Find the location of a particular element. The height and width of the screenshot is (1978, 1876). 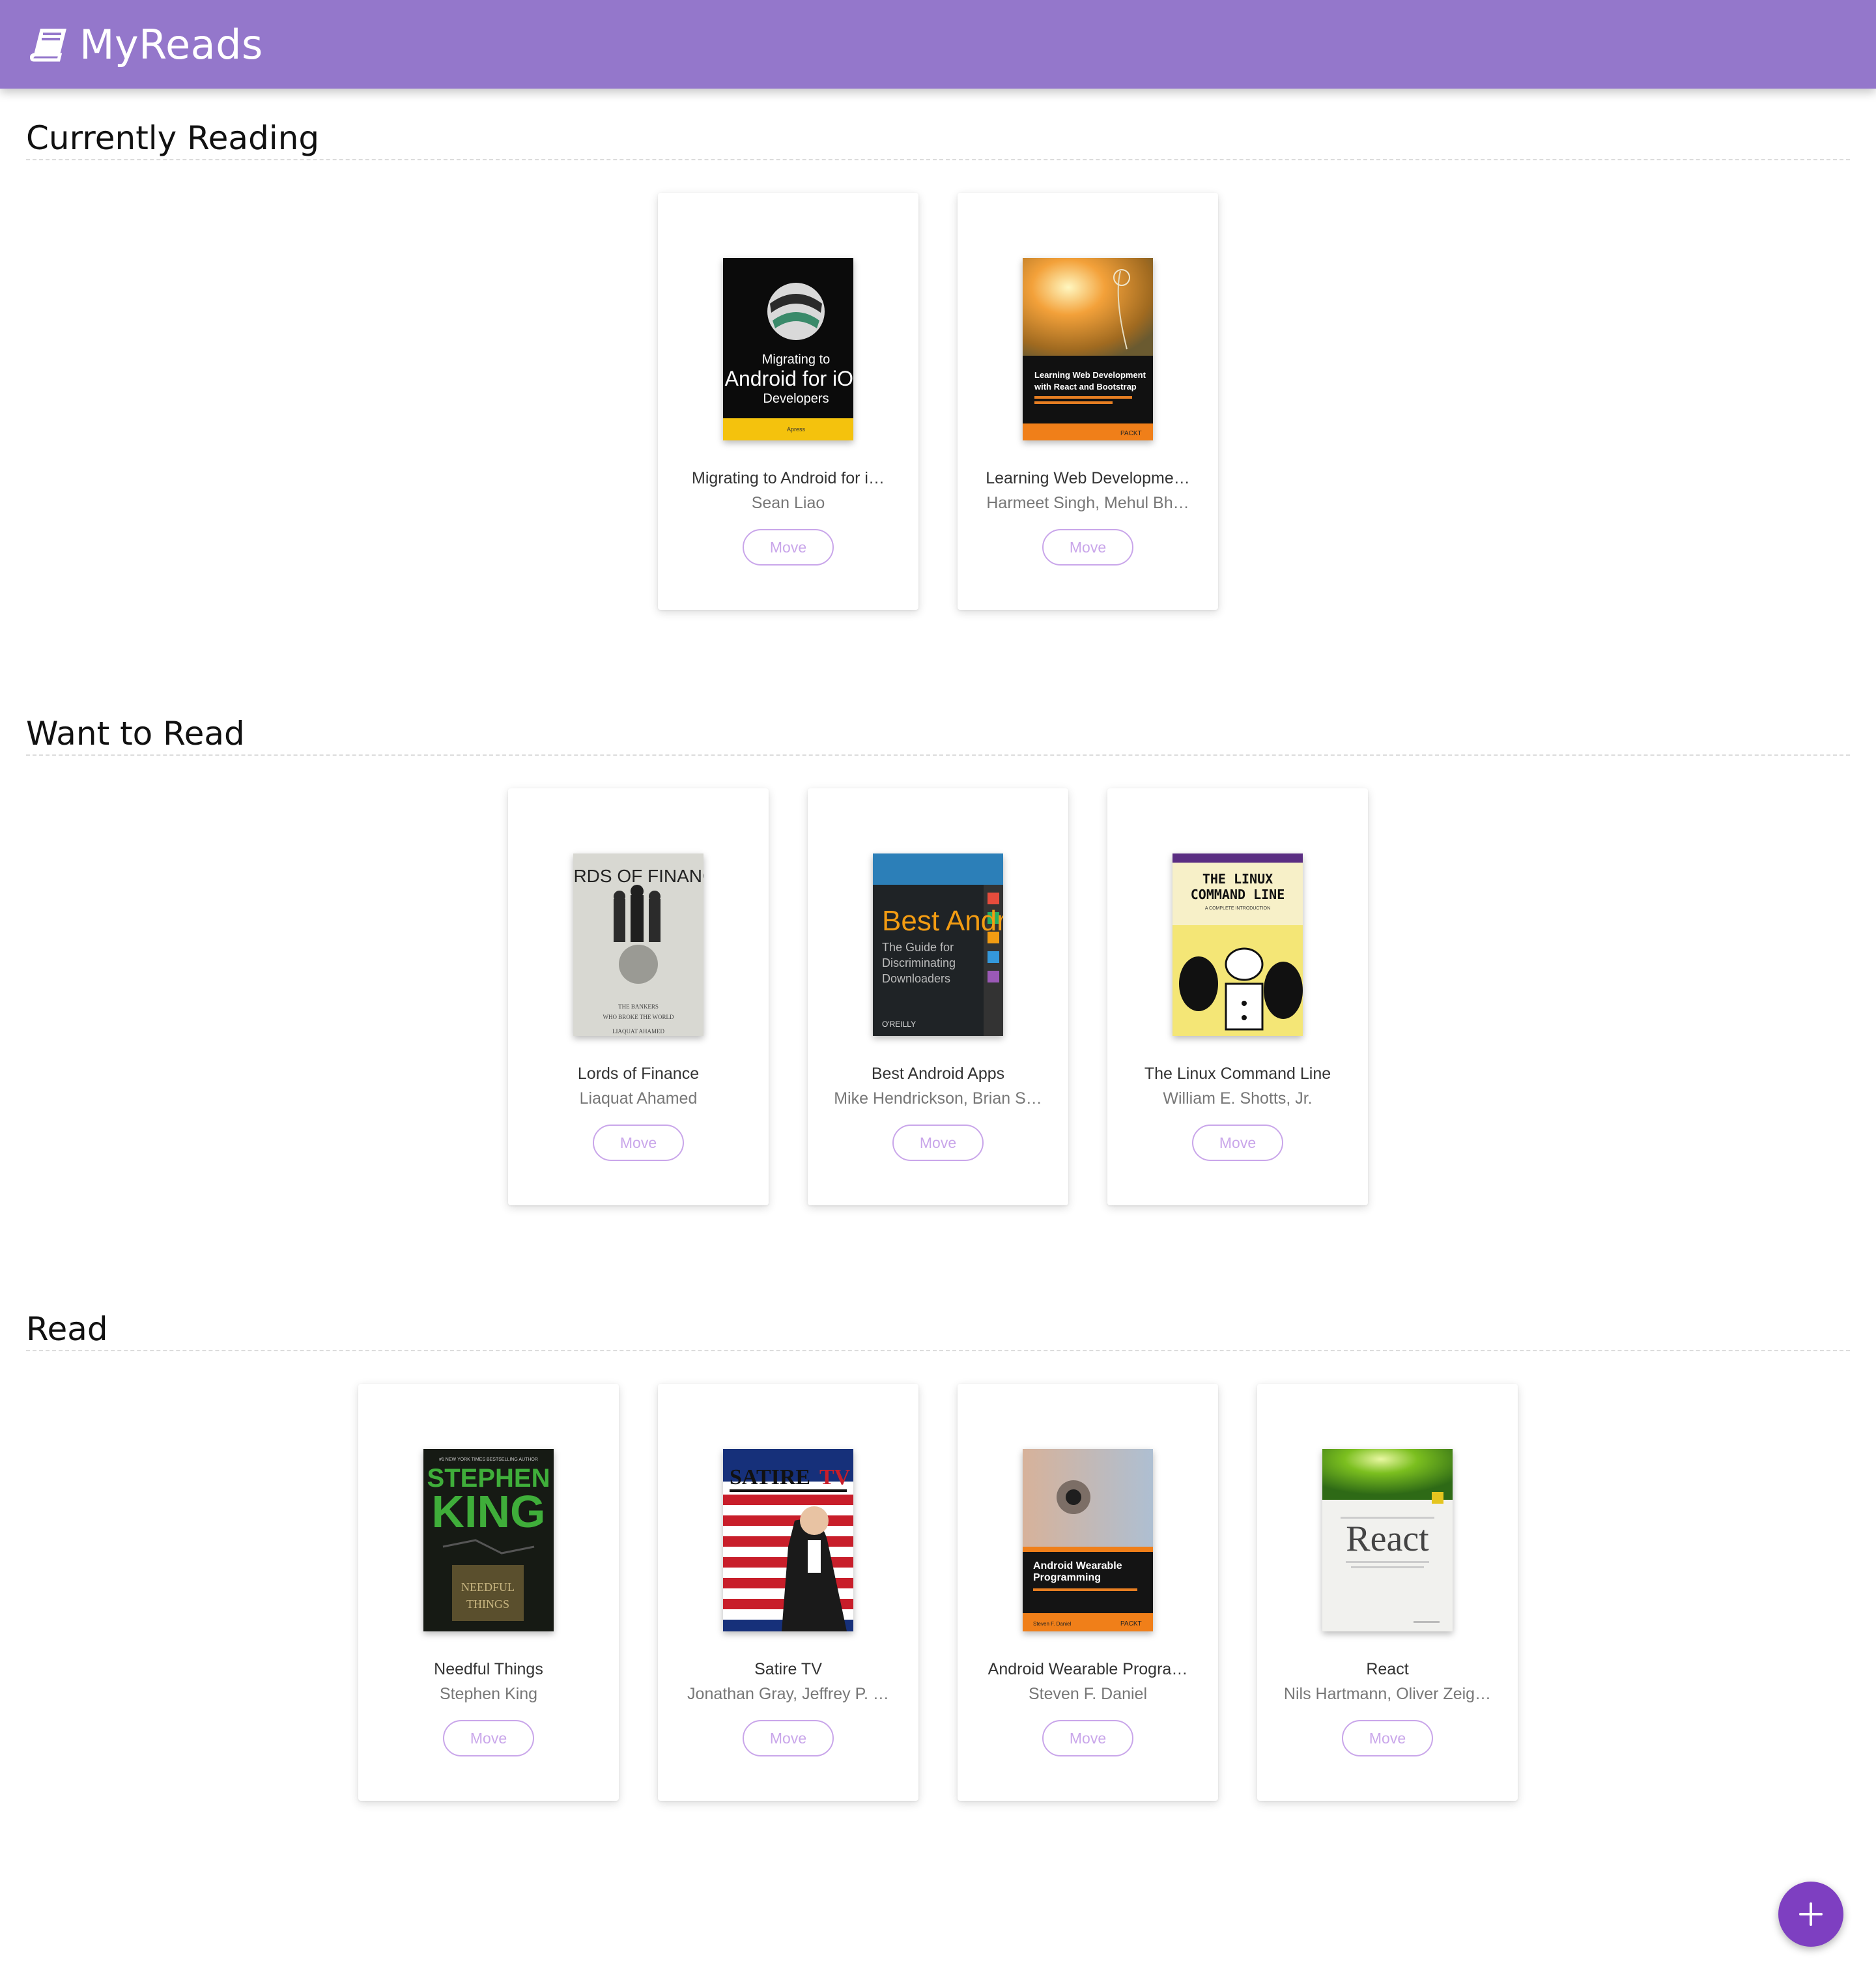

svg-text: Android for iOS is located at coordinates (789, 378).